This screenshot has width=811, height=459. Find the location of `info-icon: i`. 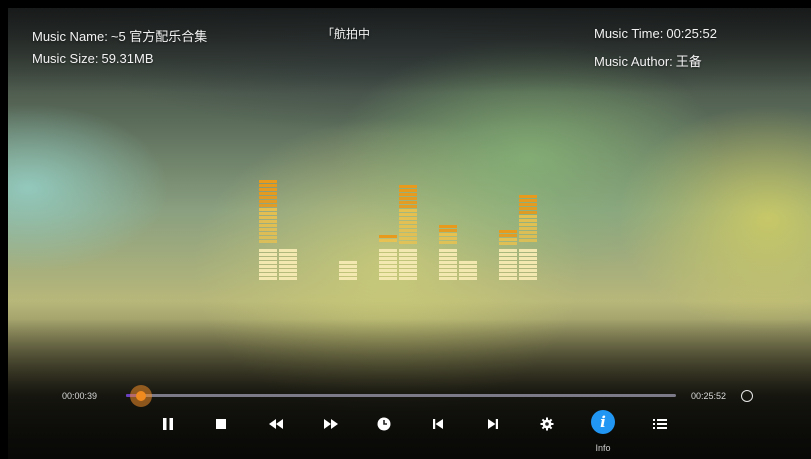

info-icon: i is located at coordinates (603, 422).